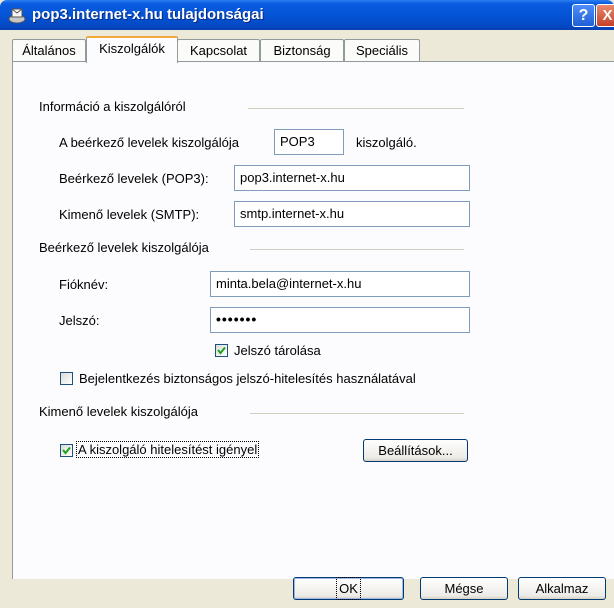 The height and width of the screenshot is (608, 614). What do you see at coordinates (49, 50) in the screenshot?
I see `tab-general: Általános` at bounding box center [49, 50].